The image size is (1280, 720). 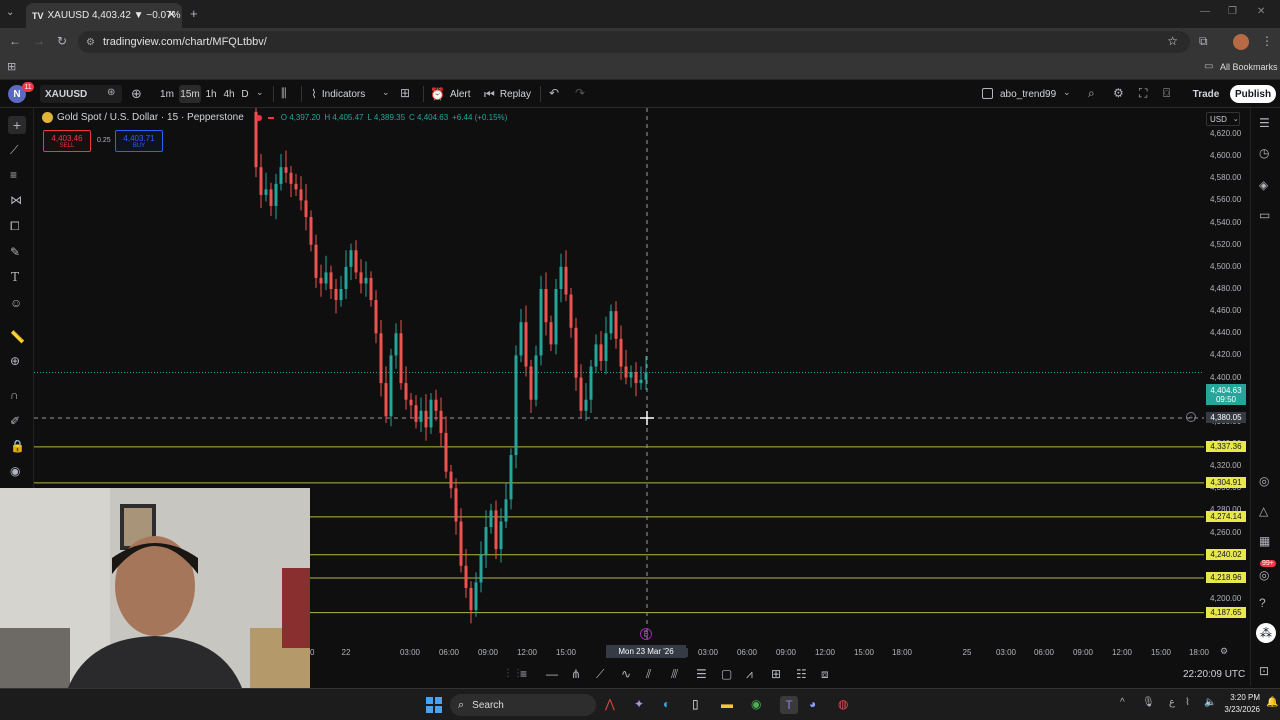 What do you see at coordinates (843, 704) in the screenshot?
I see `recorder-icon: ◍` at bounding box center [843, 704].